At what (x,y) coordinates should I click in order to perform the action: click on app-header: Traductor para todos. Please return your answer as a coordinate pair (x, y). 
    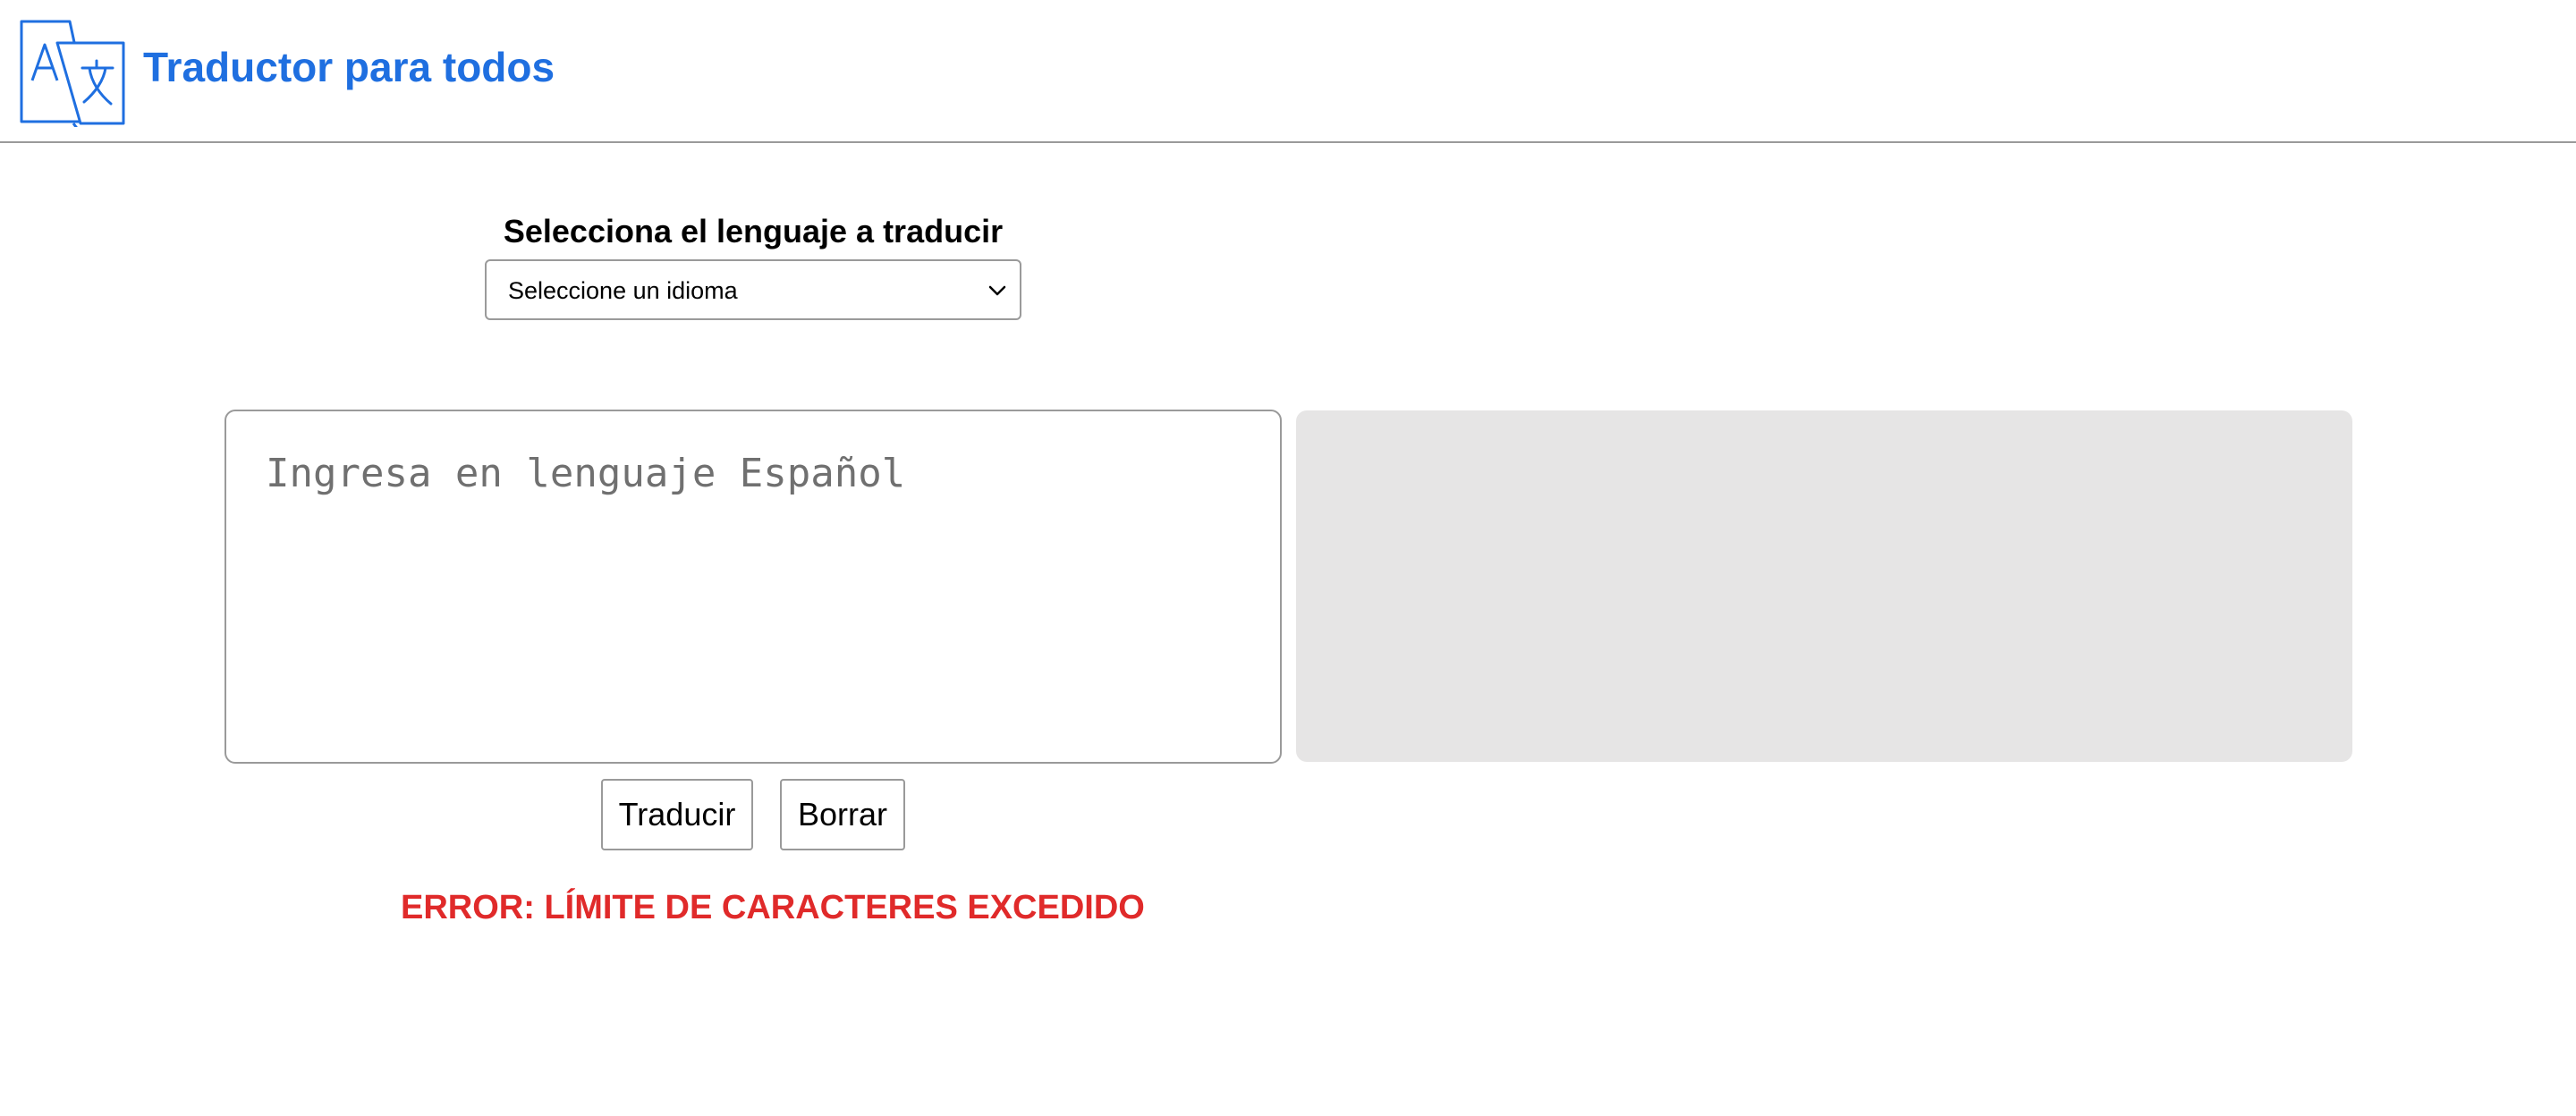
    Looking at the image, I should click on (1288, 71).